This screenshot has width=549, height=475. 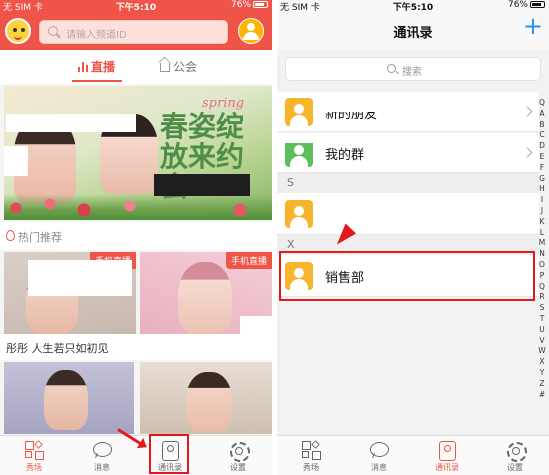 I want to click on mobile-live-badge: 手机直播, so click(x=248, y=260).